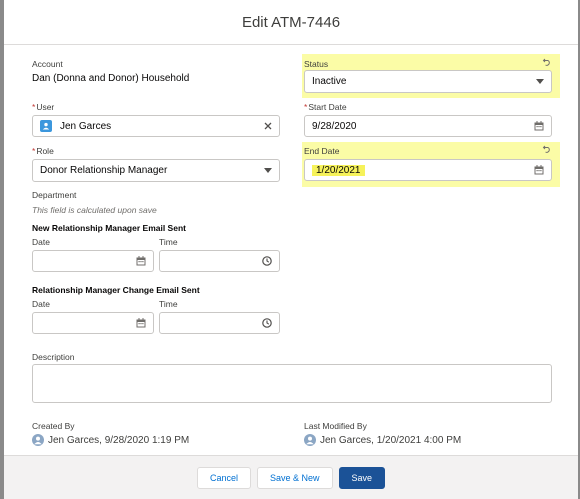  I want to click on created-by-value: Jen Garces, 9/28/2020 1:19 PM, so click(118, 440).